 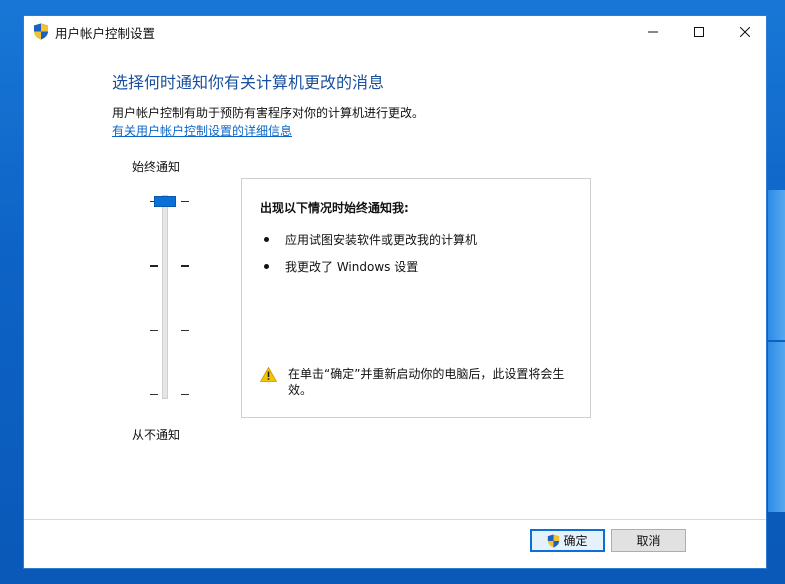 What do you see at coordinates (575, 541) in the screenshot?
I see `ok-button-label: 确定` at bounding box center [575, 541].